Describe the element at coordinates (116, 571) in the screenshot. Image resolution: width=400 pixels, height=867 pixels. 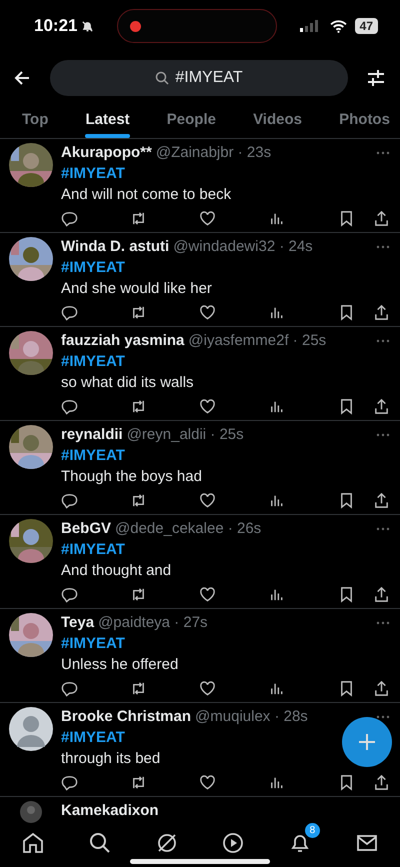
I see `post-text: And thought and` at that location.